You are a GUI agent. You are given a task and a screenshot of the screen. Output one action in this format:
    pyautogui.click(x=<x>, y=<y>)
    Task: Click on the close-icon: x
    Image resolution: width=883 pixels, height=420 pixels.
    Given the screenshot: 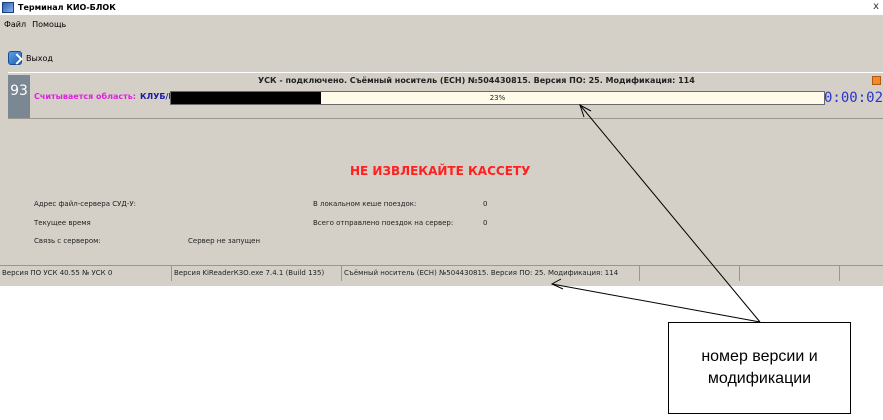 What is the action you would take?
    pyautogui.click(x=876, y=6)
    